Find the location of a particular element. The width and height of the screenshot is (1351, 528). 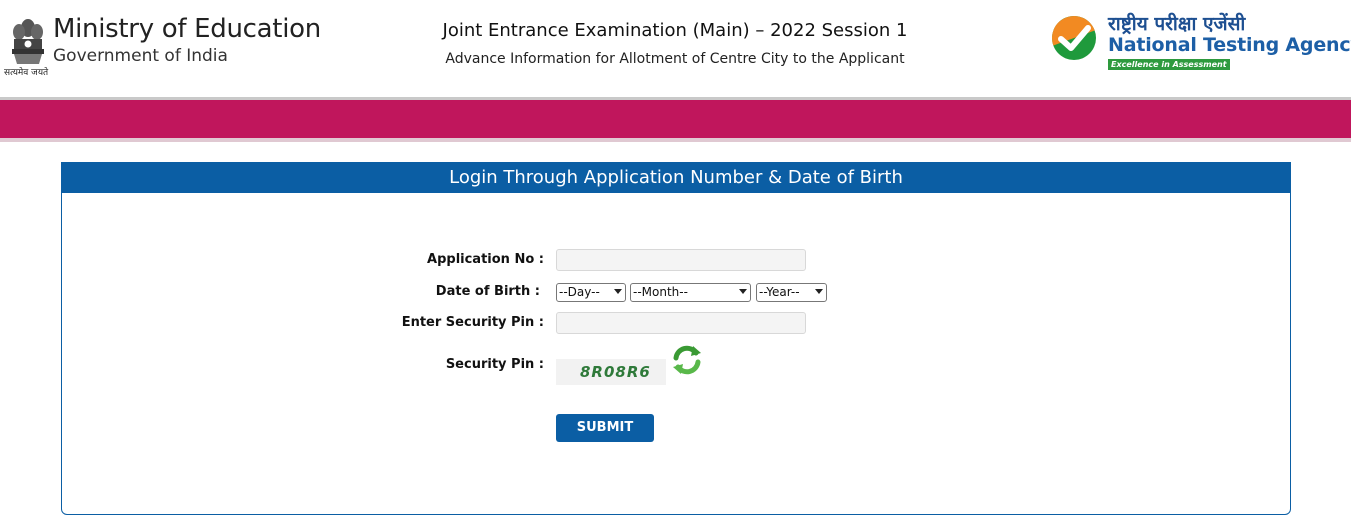

dob-year-select: --Year-- is located at coordinates (791, 292).